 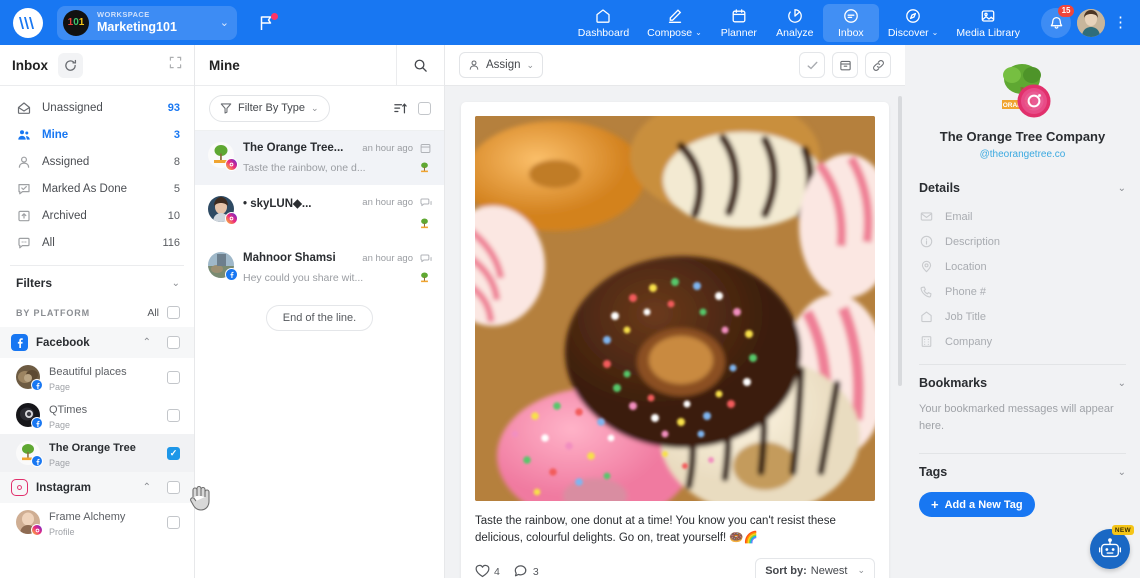 I want to click on detail-row-description: Description, so click(x=1022, y=241).